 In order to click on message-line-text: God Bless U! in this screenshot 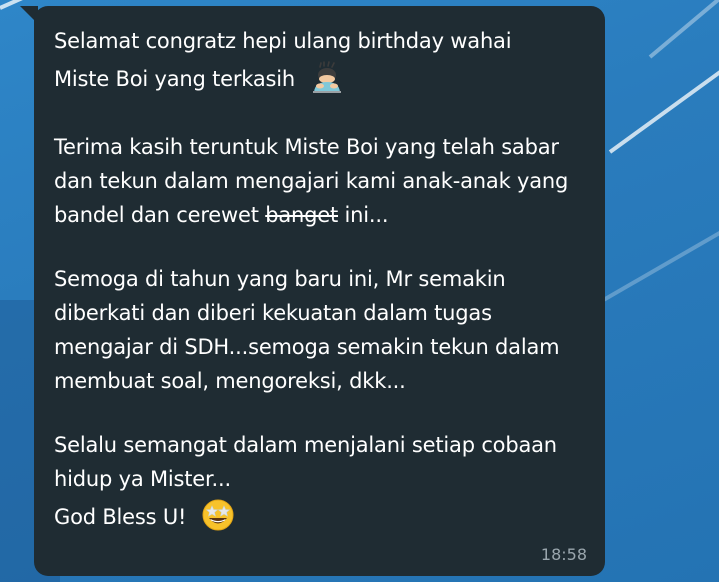, I will do `click(120, 517)`.